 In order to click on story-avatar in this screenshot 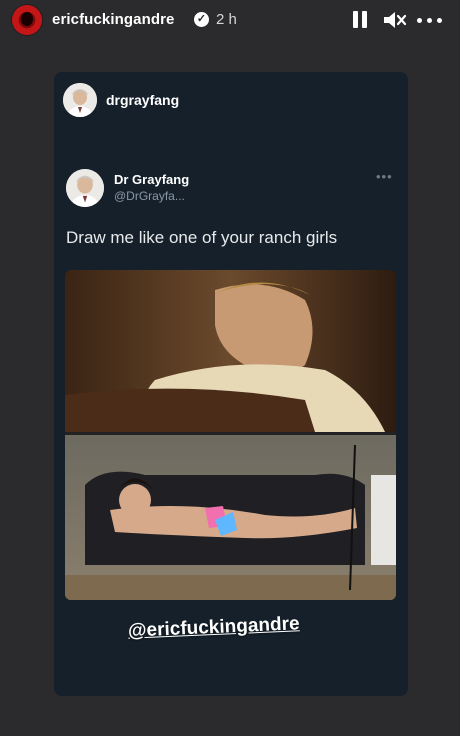, I will do `click(27, 20)`.